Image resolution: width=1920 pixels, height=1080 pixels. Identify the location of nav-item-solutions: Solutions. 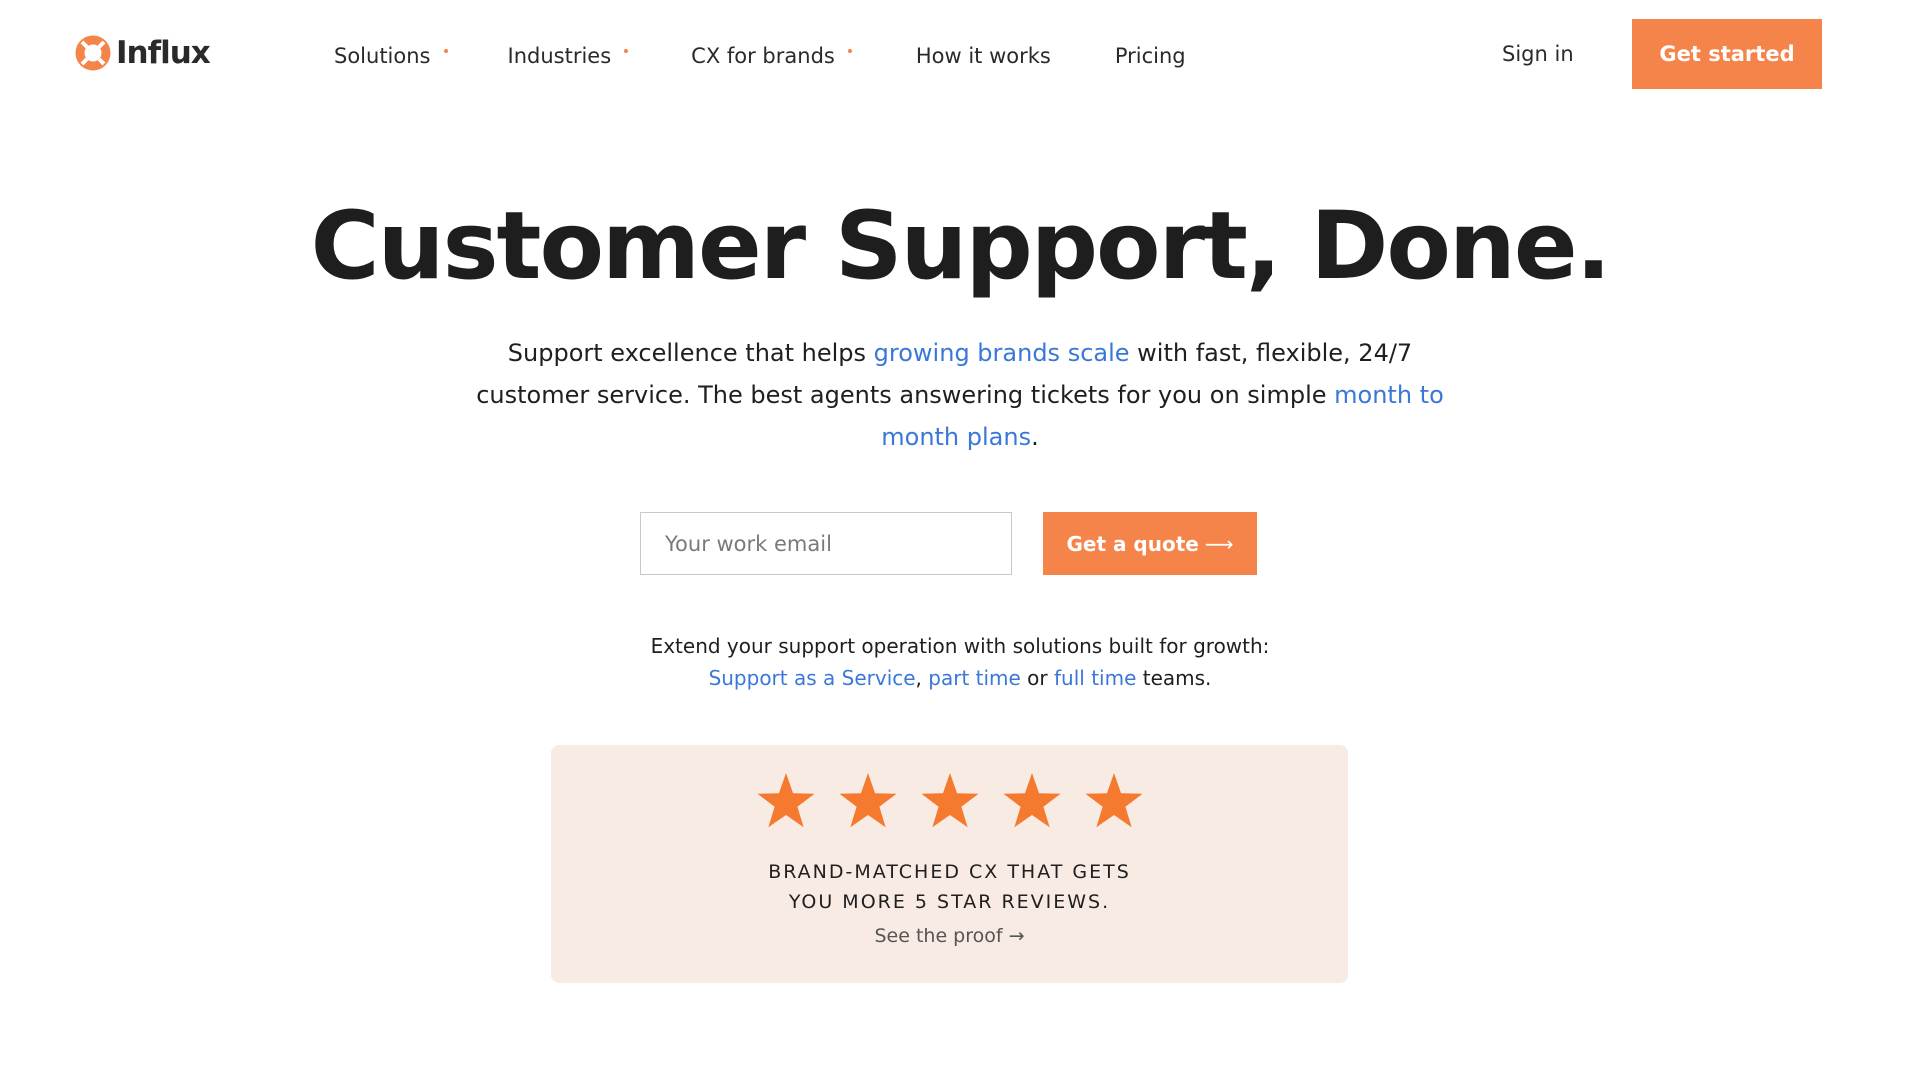
(391, 56).